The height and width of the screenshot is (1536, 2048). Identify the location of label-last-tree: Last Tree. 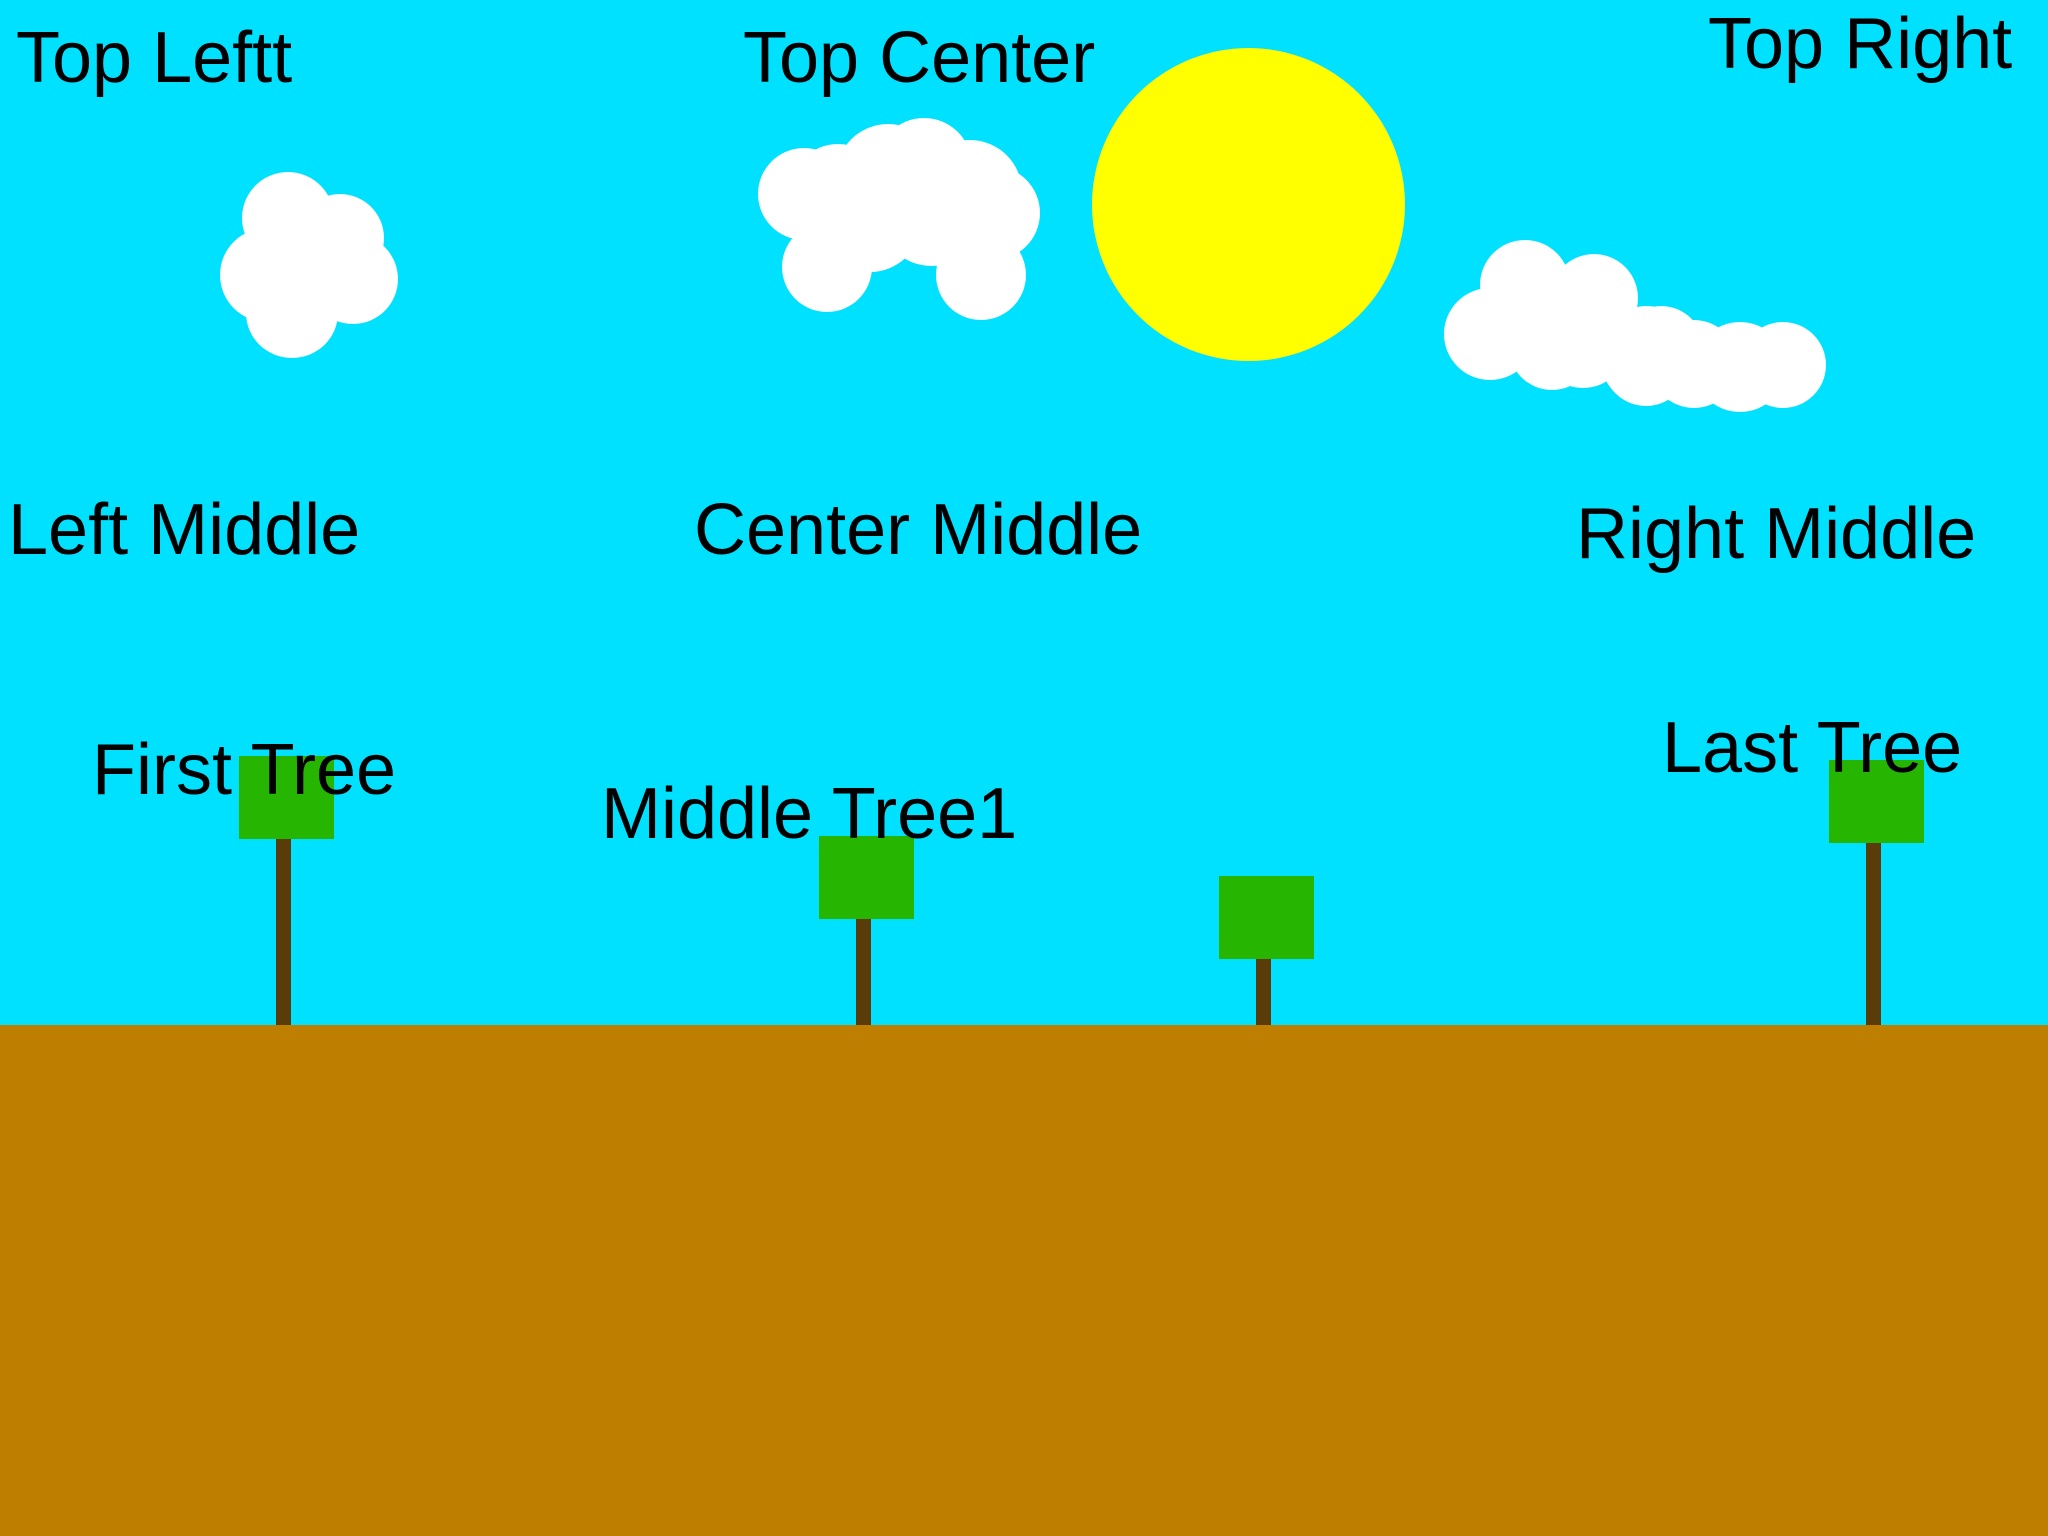
(1812, 748).